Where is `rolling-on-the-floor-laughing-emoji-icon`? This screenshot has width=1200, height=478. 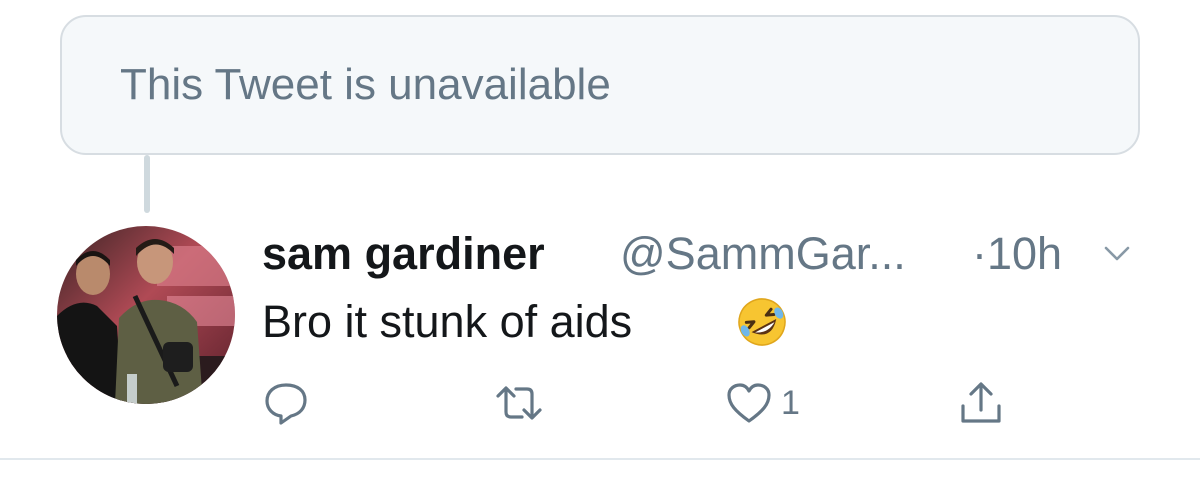
rolling-on-the-floor-laughing-emoji-icon is located at coordinates (762, 322).